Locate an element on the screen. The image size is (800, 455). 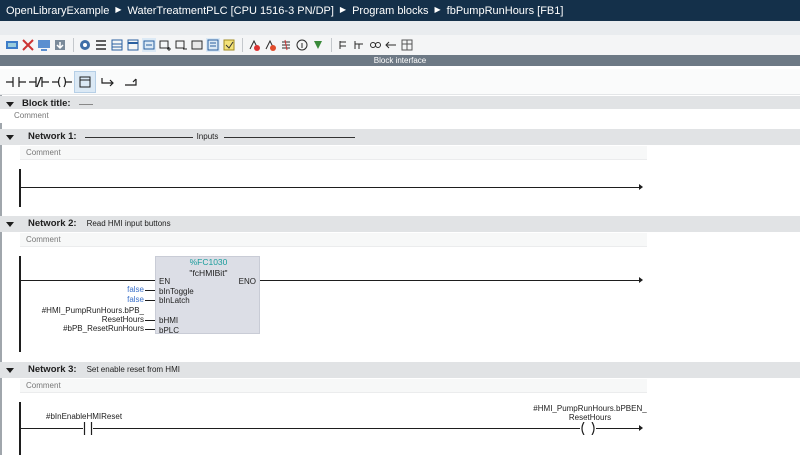
download-icon is located at coordinates (60, 45).